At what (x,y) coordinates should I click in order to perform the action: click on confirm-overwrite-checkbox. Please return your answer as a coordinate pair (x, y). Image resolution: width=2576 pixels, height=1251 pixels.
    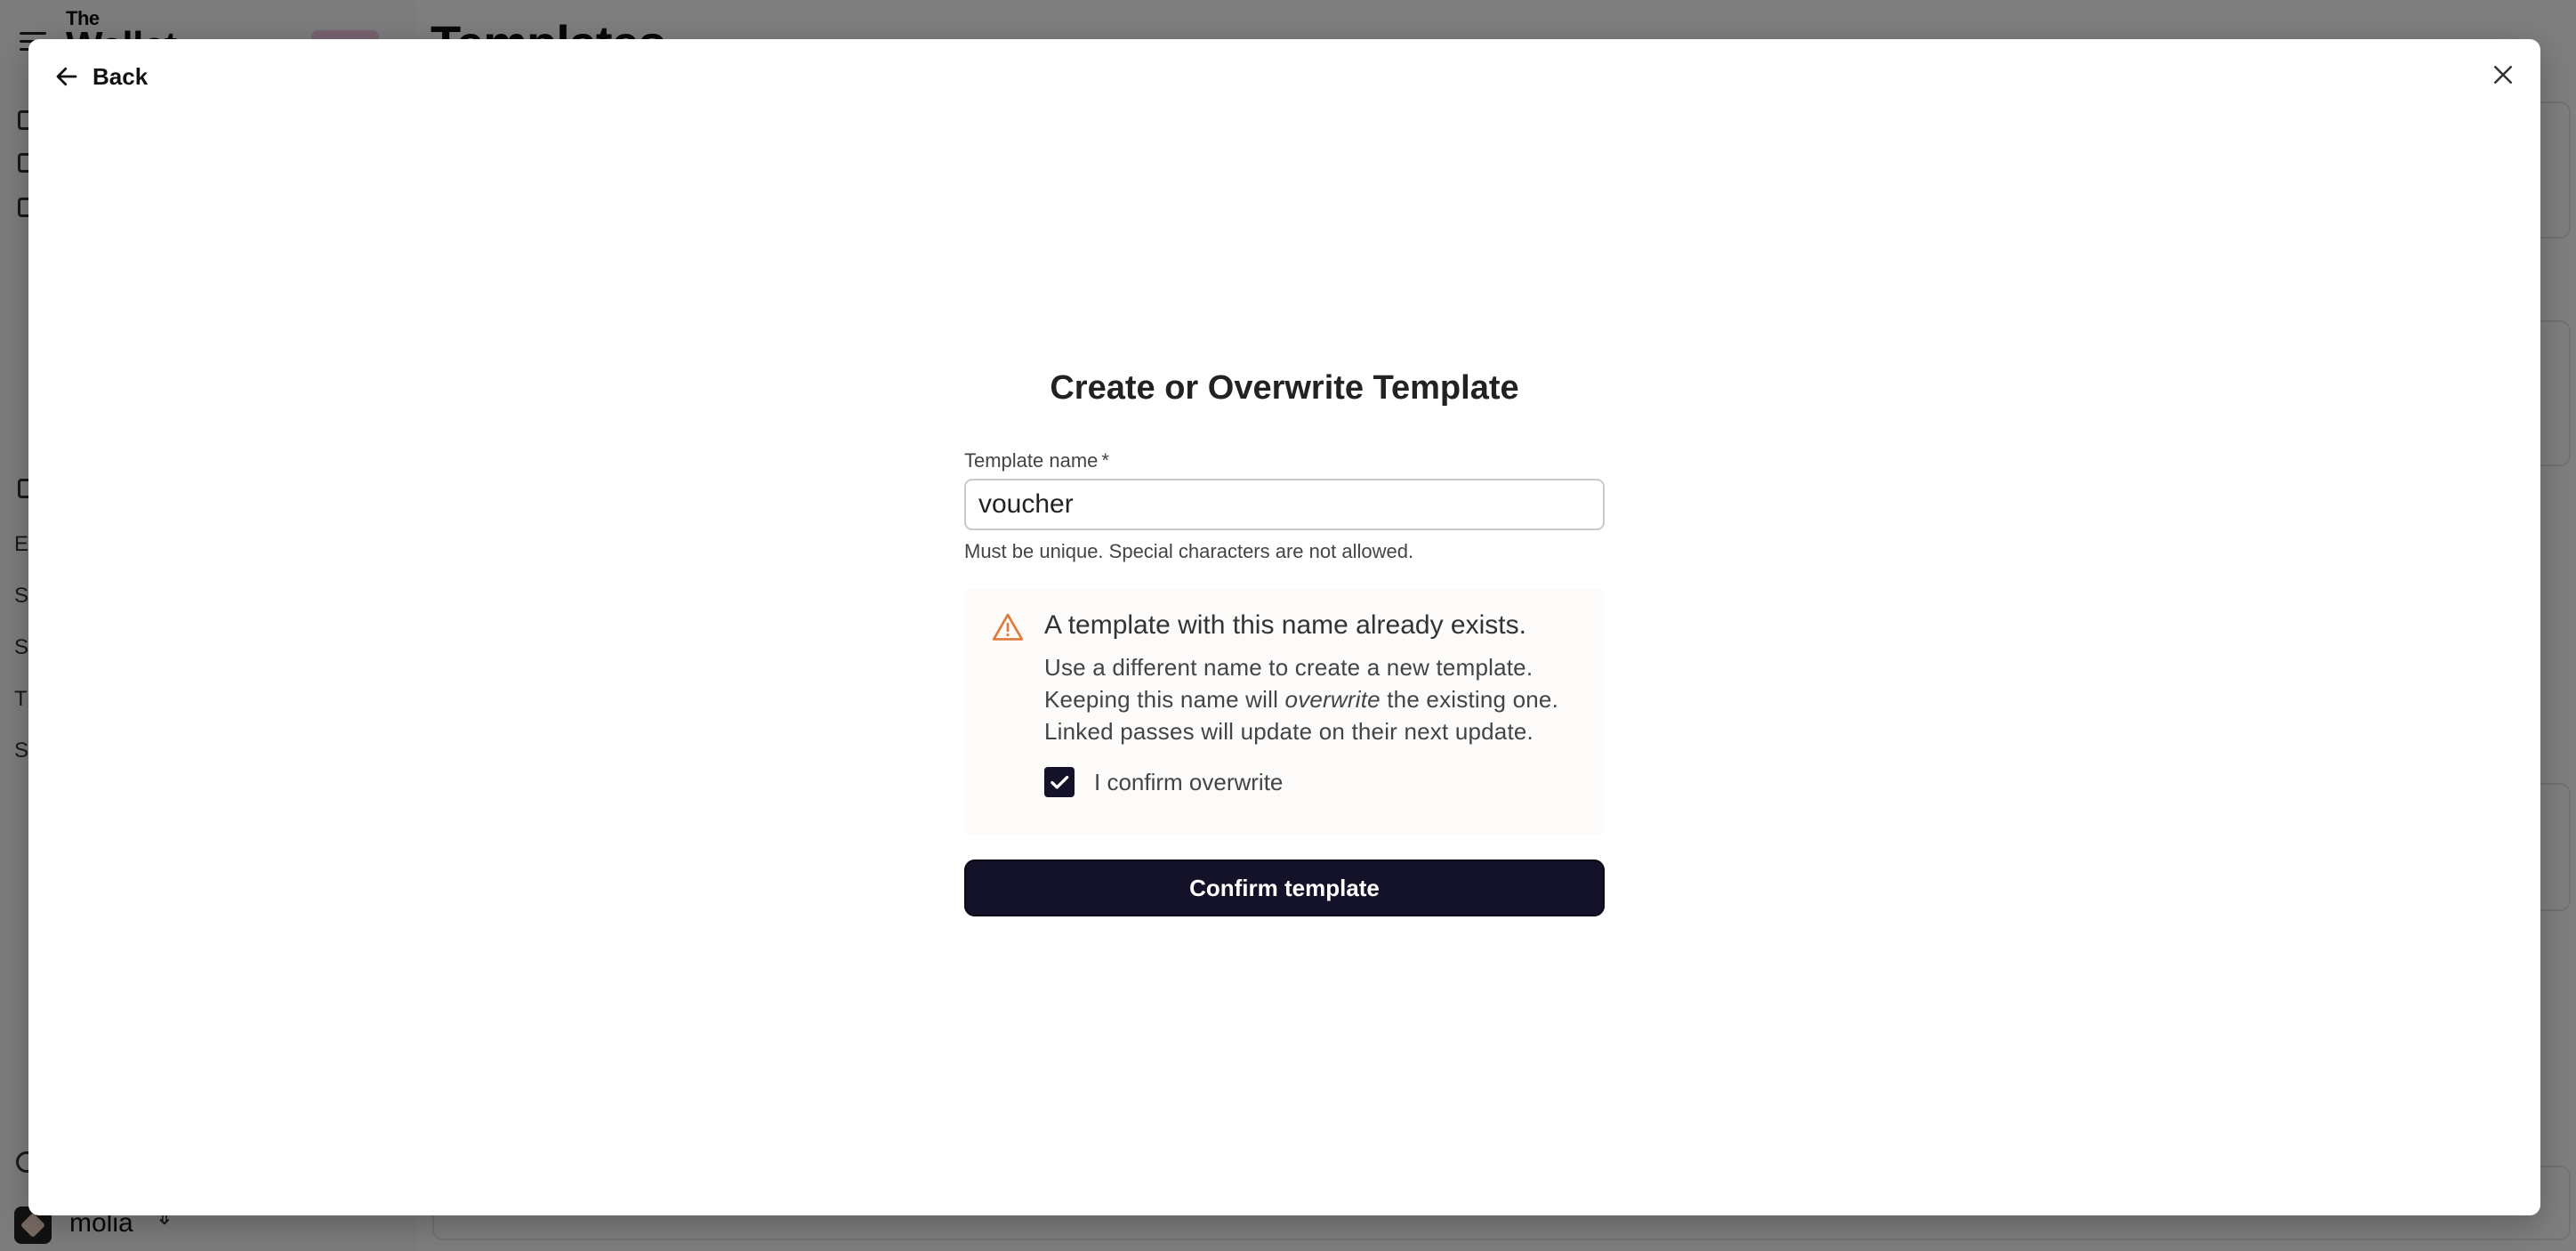
    Looking at the image, I should click on (1059, 782).